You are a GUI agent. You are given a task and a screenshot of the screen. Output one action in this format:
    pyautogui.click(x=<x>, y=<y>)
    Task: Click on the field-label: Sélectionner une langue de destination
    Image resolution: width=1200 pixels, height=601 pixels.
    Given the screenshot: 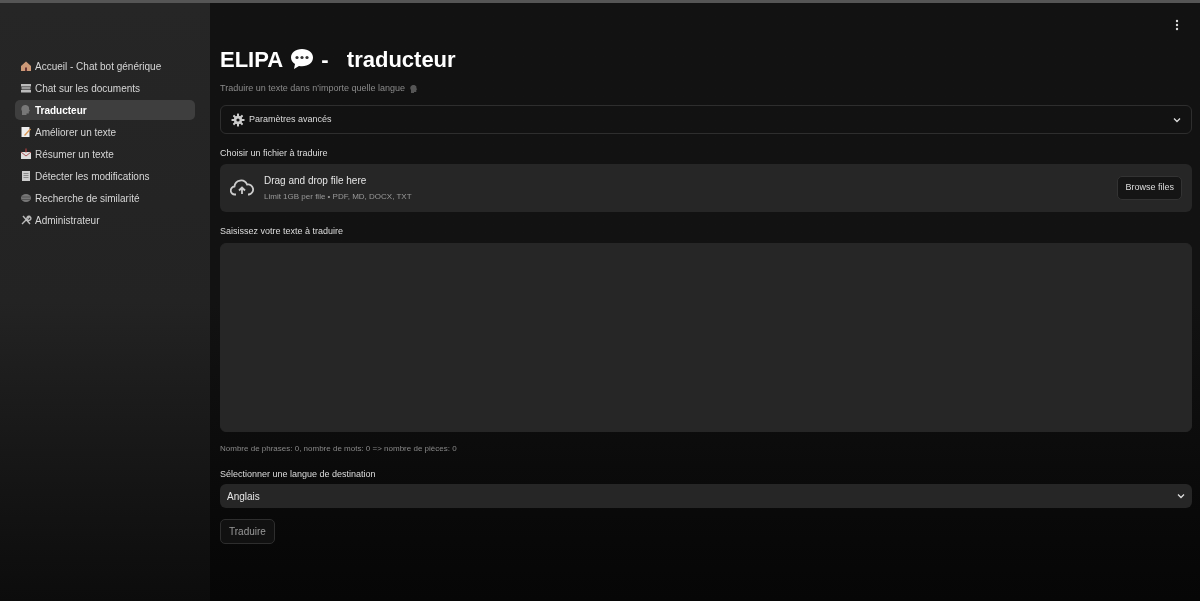 What is the action you would take?
    pyautogui.click(x=298, y=474)
    